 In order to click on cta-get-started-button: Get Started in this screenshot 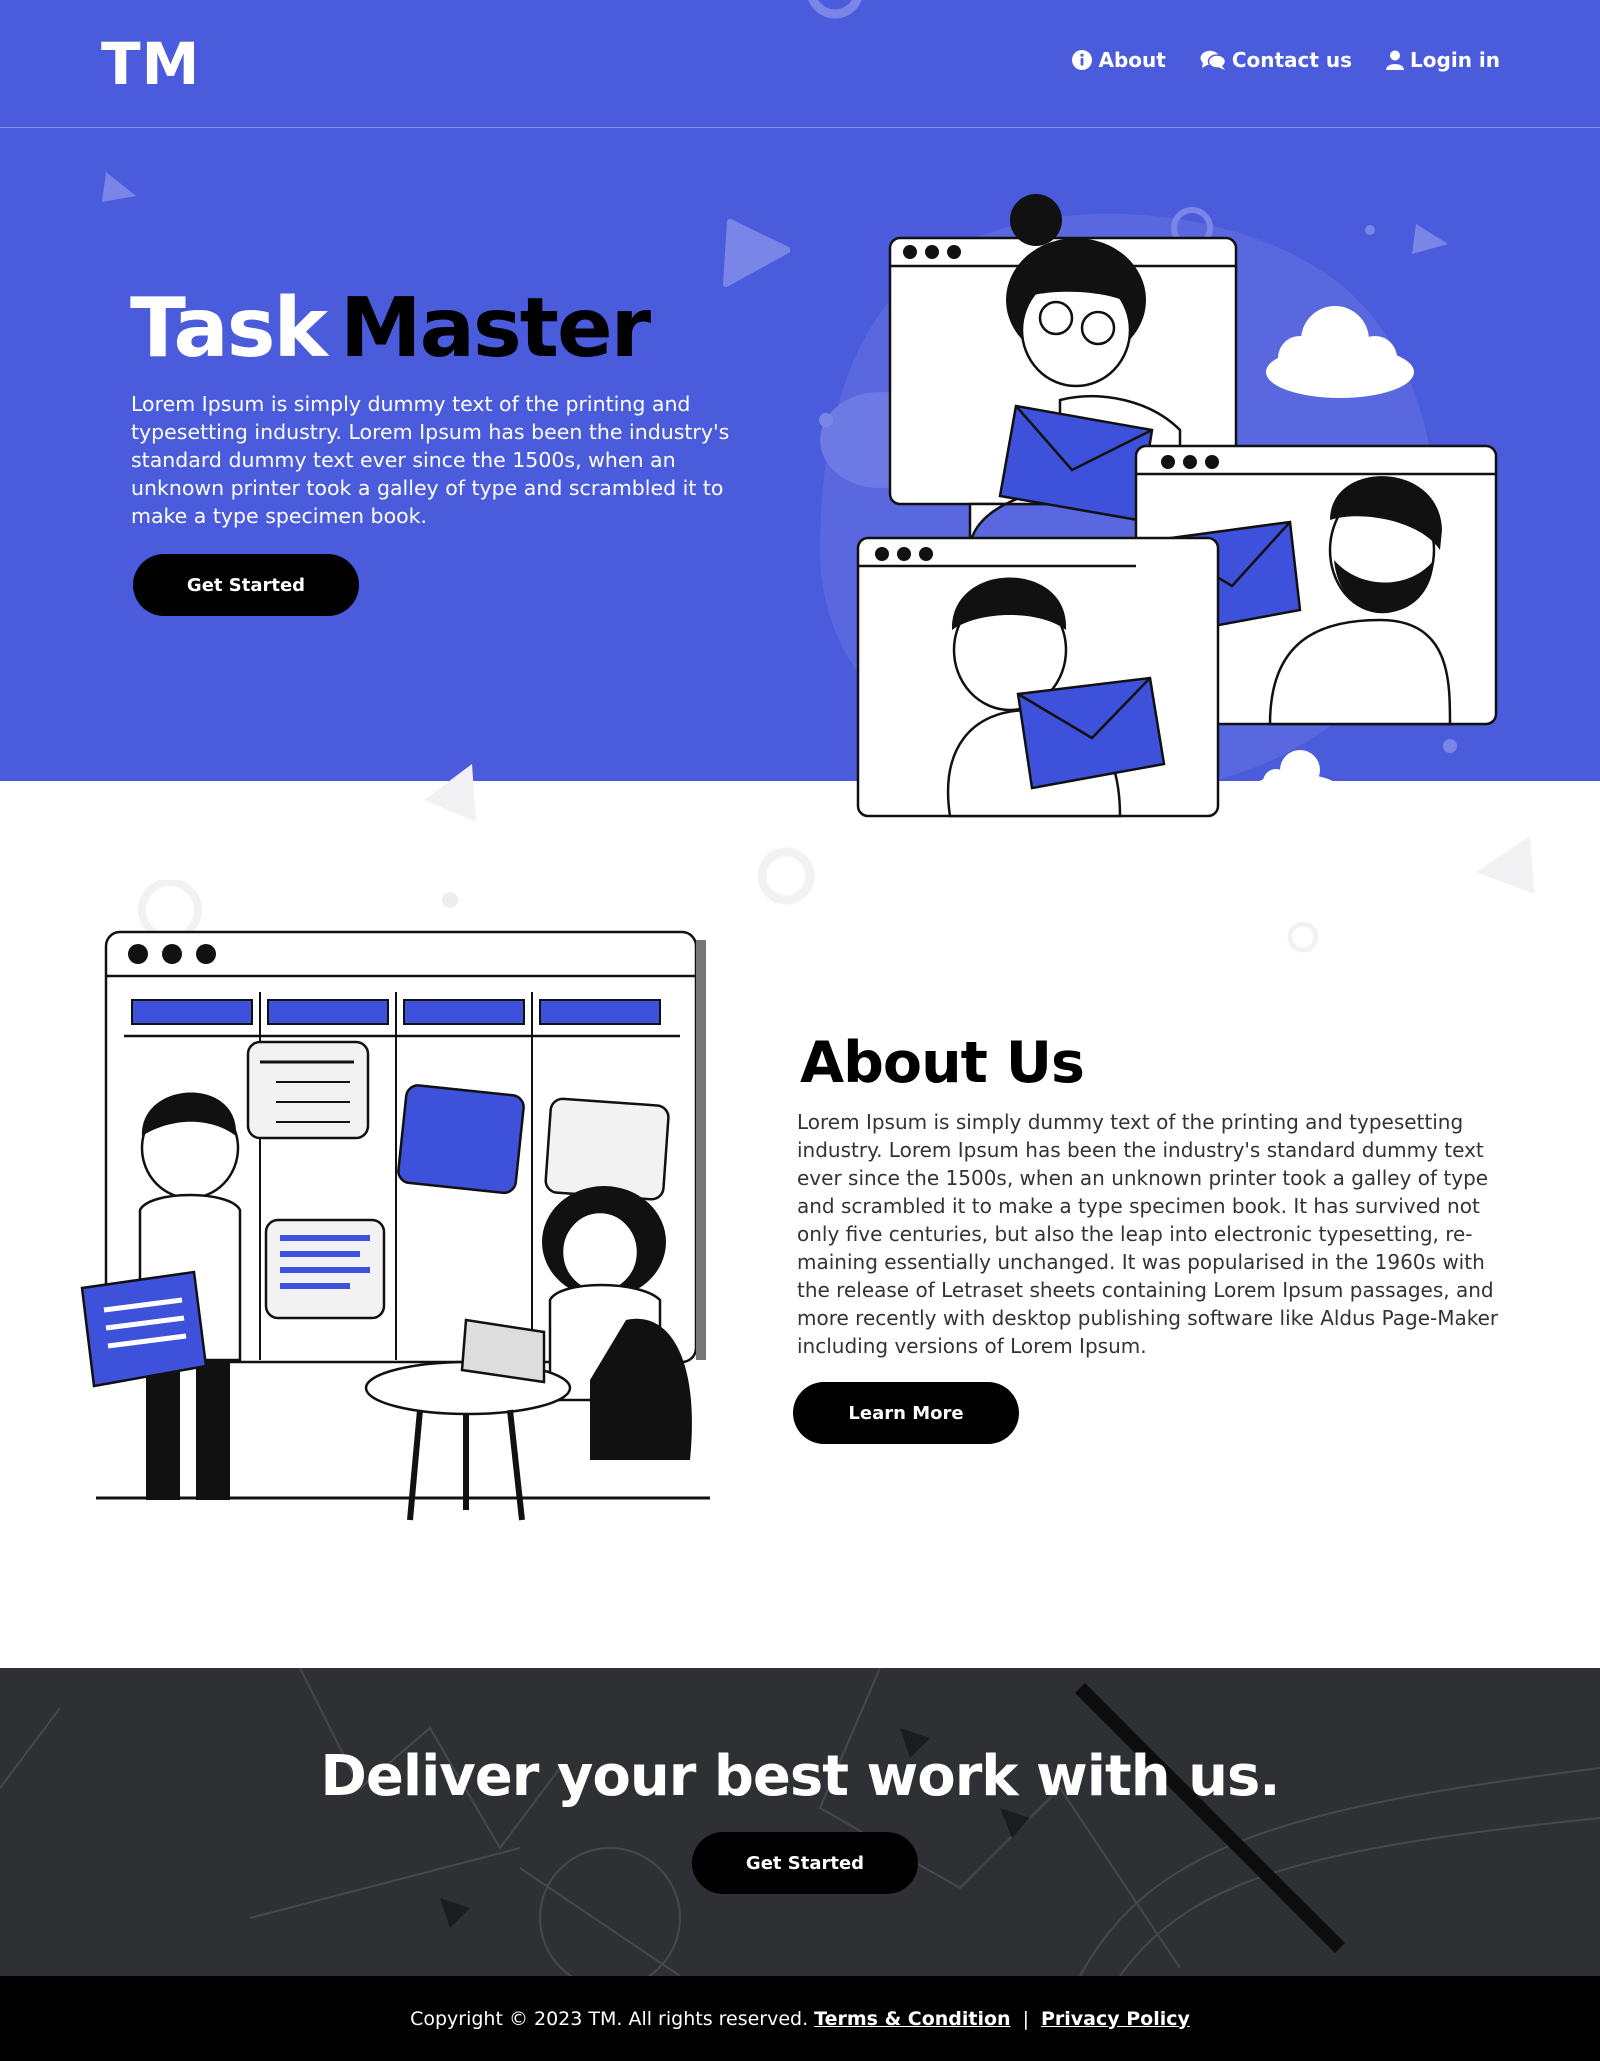, I will do `click(805, 1863)`.